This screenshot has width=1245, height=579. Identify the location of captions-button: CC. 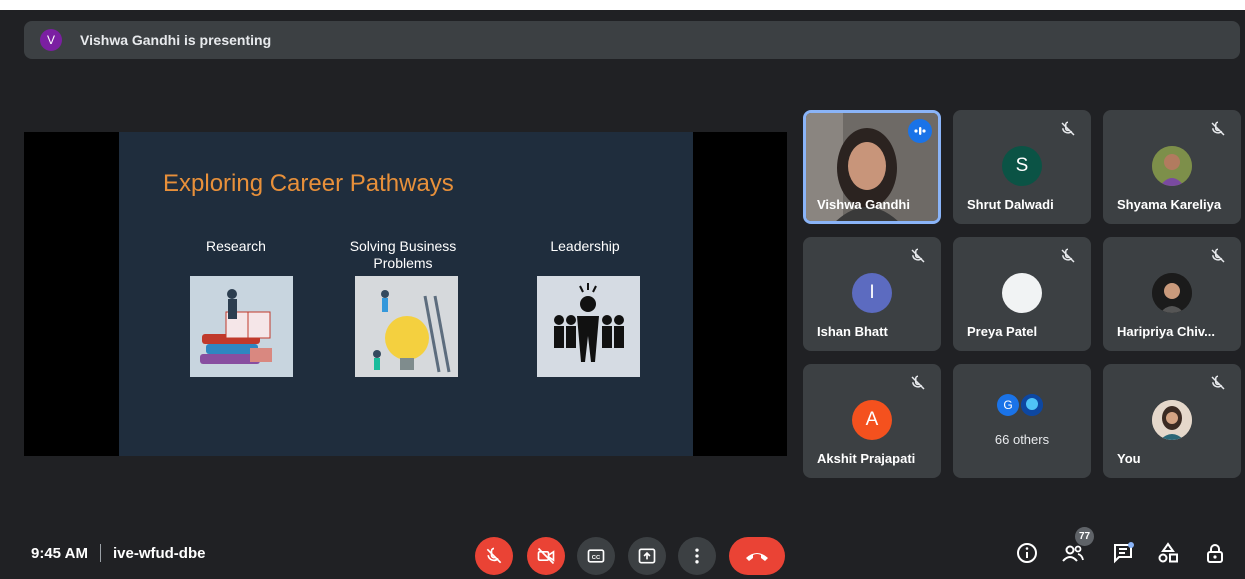
(596, 556).